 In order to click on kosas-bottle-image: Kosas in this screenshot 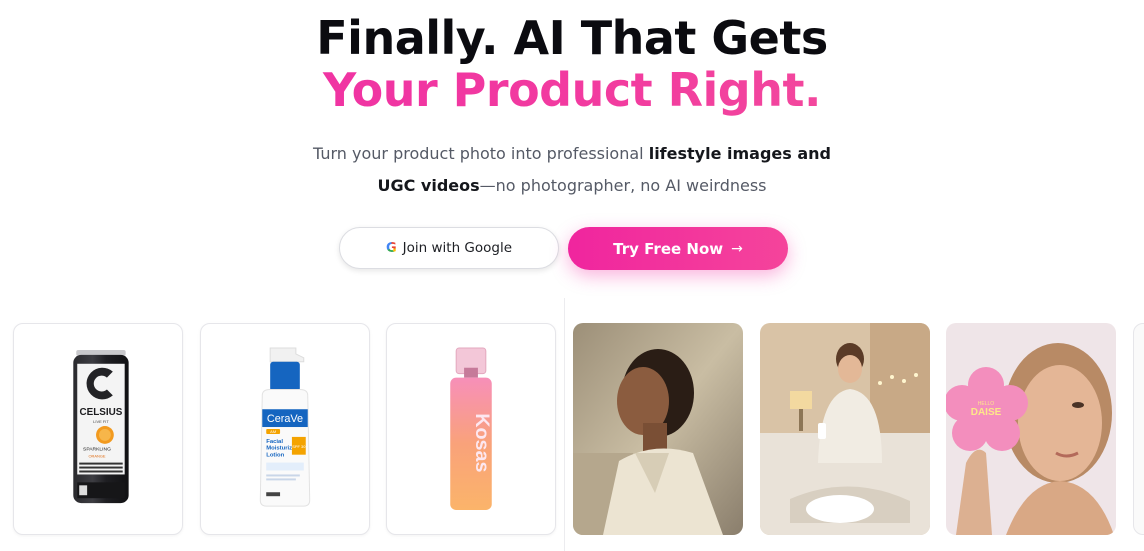, I will do `click(471, 429)`.